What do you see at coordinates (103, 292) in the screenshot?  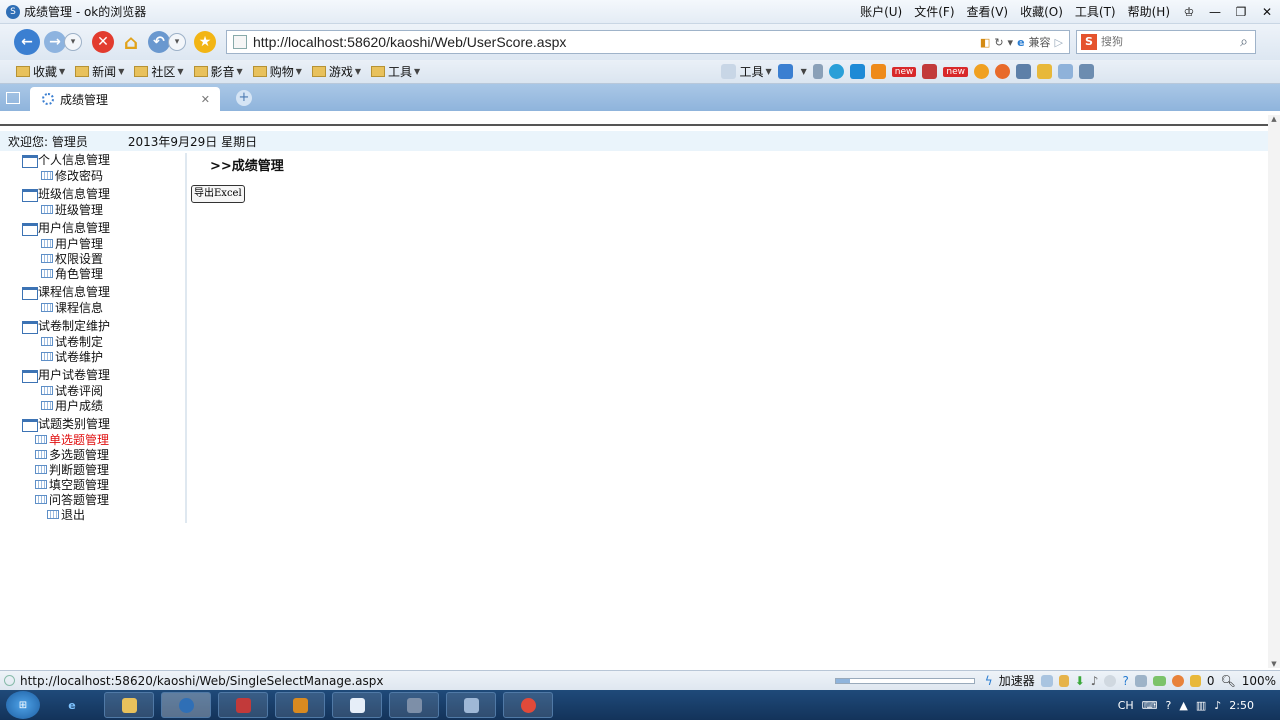 I see `tree-group-course: 课程信息管理` at bounding box center [103, 292].